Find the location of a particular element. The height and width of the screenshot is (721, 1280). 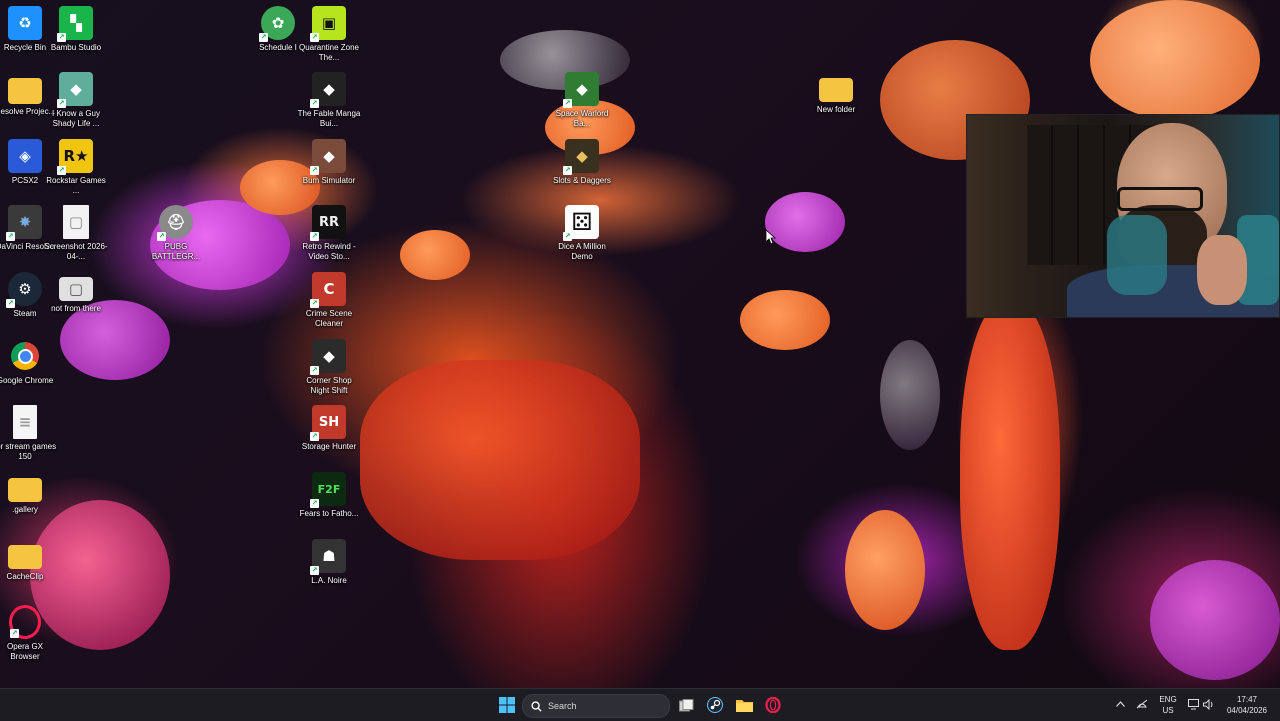

la-noire-icon: ☗ ↗ is located at coordinates (328, 557).